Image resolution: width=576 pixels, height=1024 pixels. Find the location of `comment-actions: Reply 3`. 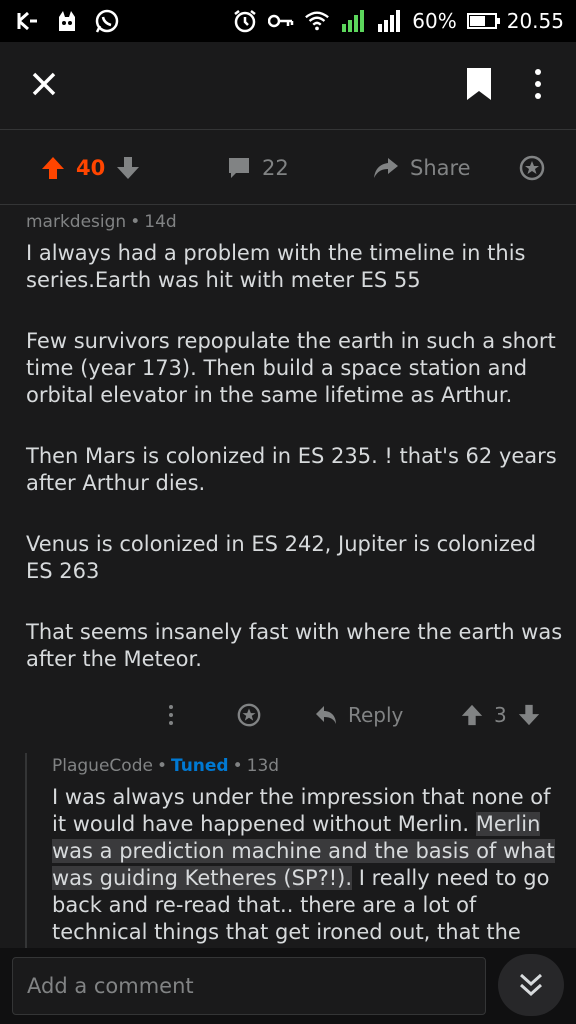

comment-actions: Reply 3 is located at coordinates (288, 715).